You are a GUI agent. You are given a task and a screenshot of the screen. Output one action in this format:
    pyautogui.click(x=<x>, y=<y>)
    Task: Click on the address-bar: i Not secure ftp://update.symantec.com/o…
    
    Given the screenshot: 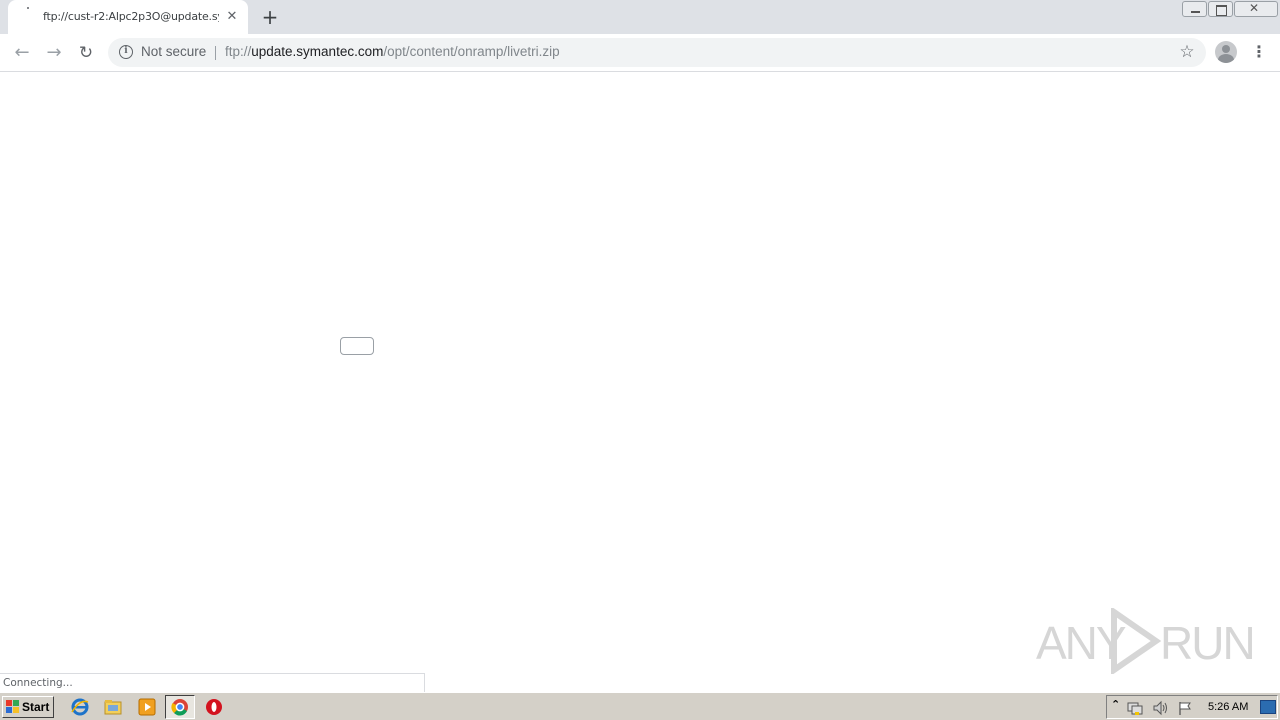 What is the action you would take?
    pyautogui.click(x=657, y=52)
    